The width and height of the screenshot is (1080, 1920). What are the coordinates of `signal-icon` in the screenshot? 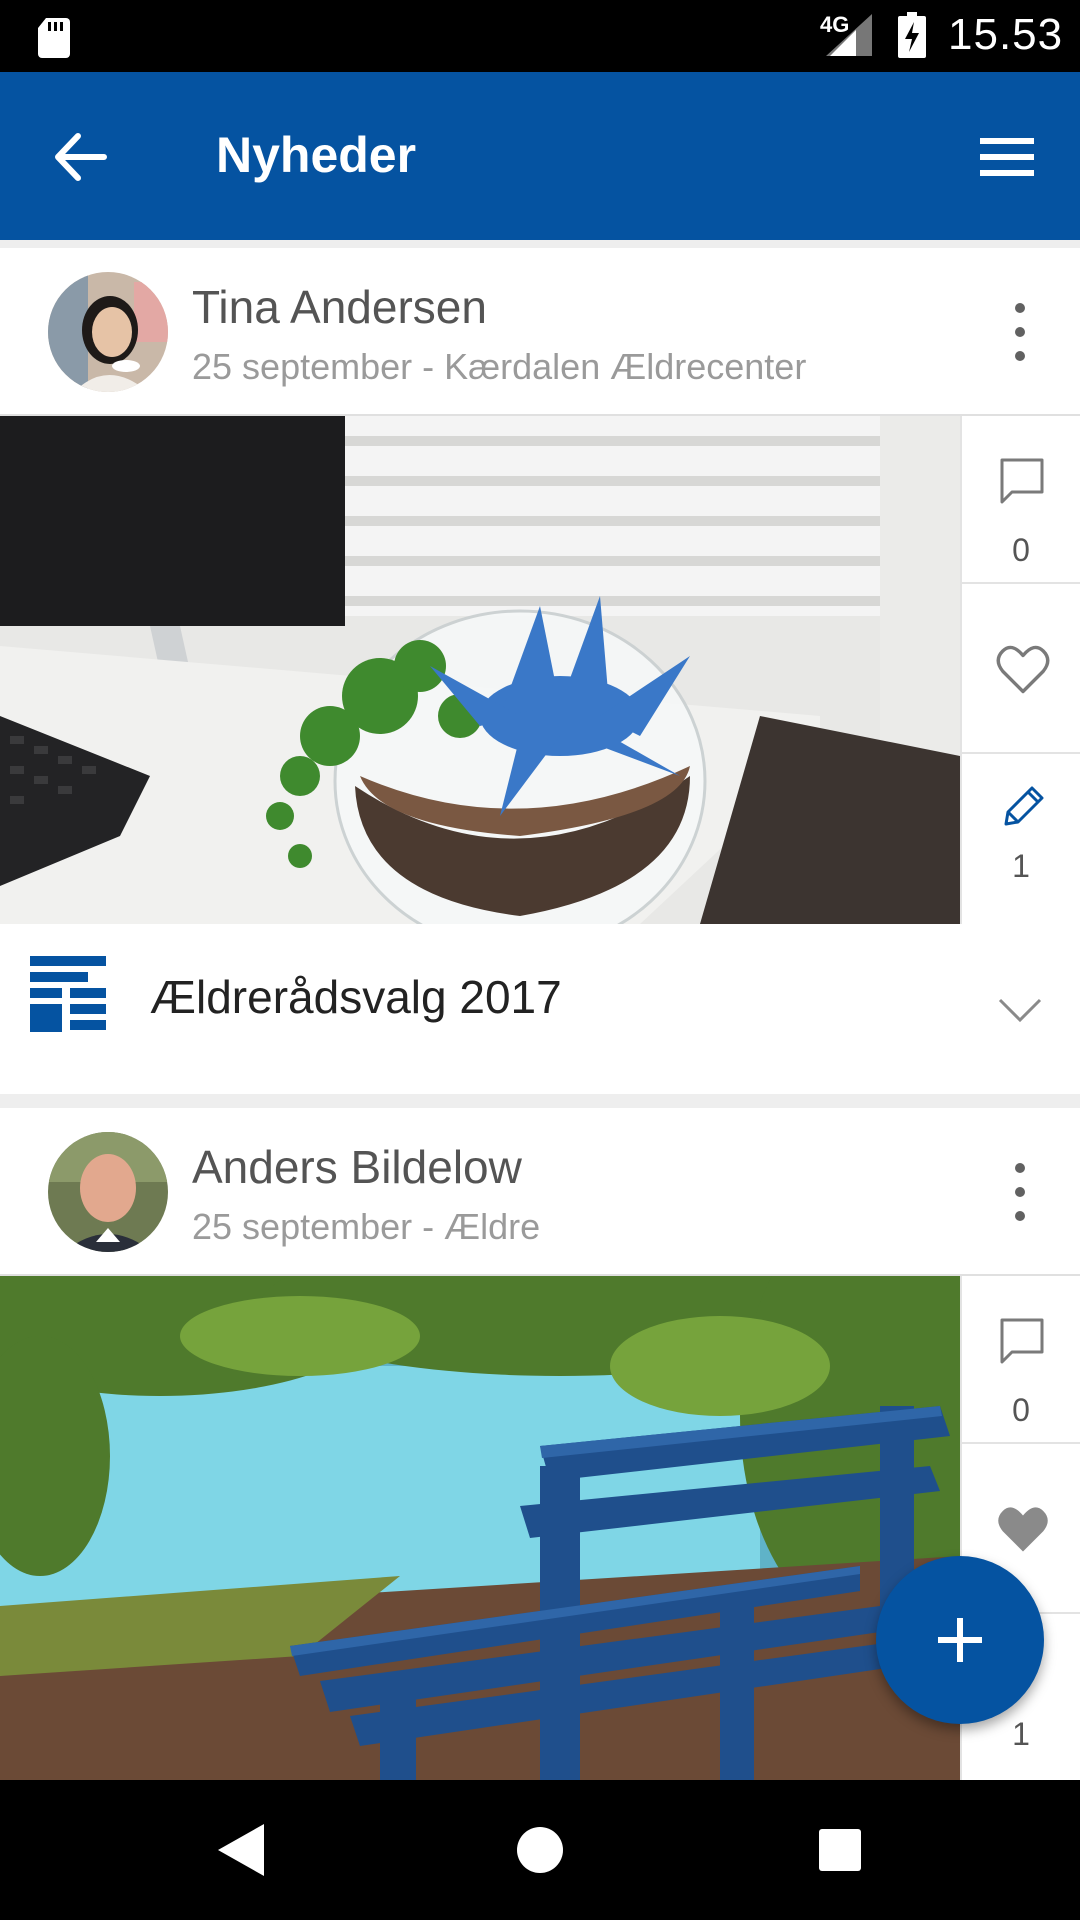 It's located at (849, 35).